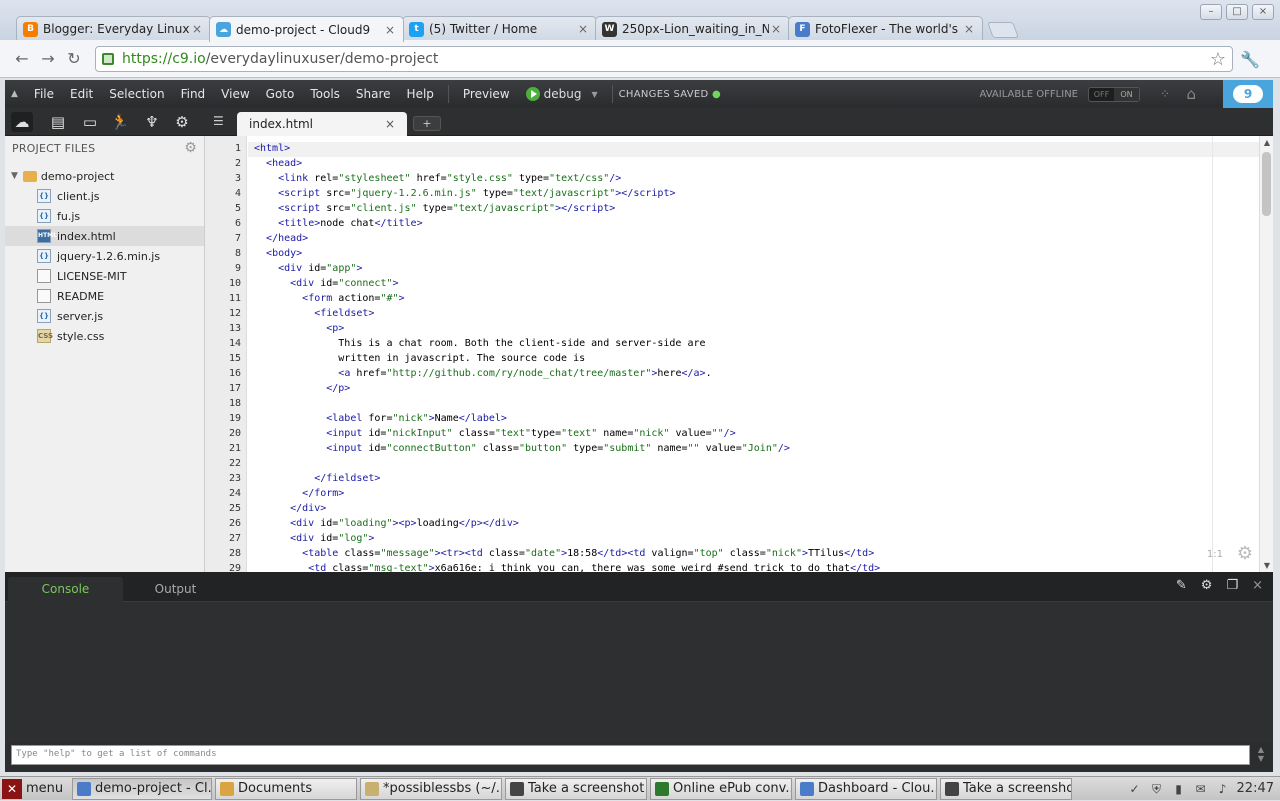 The image size is (1280, 801). Describe the element at coordinates (104, 176) in the screenshot. I see `project-folder: ▼ demo-project` at that location.